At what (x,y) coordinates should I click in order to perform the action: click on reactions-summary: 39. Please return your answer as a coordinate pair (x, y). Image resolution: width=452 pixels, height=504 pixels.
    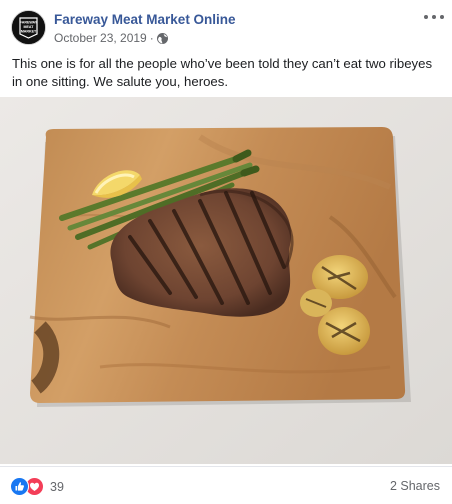
    Looking at the image, I should click on (37, 486).